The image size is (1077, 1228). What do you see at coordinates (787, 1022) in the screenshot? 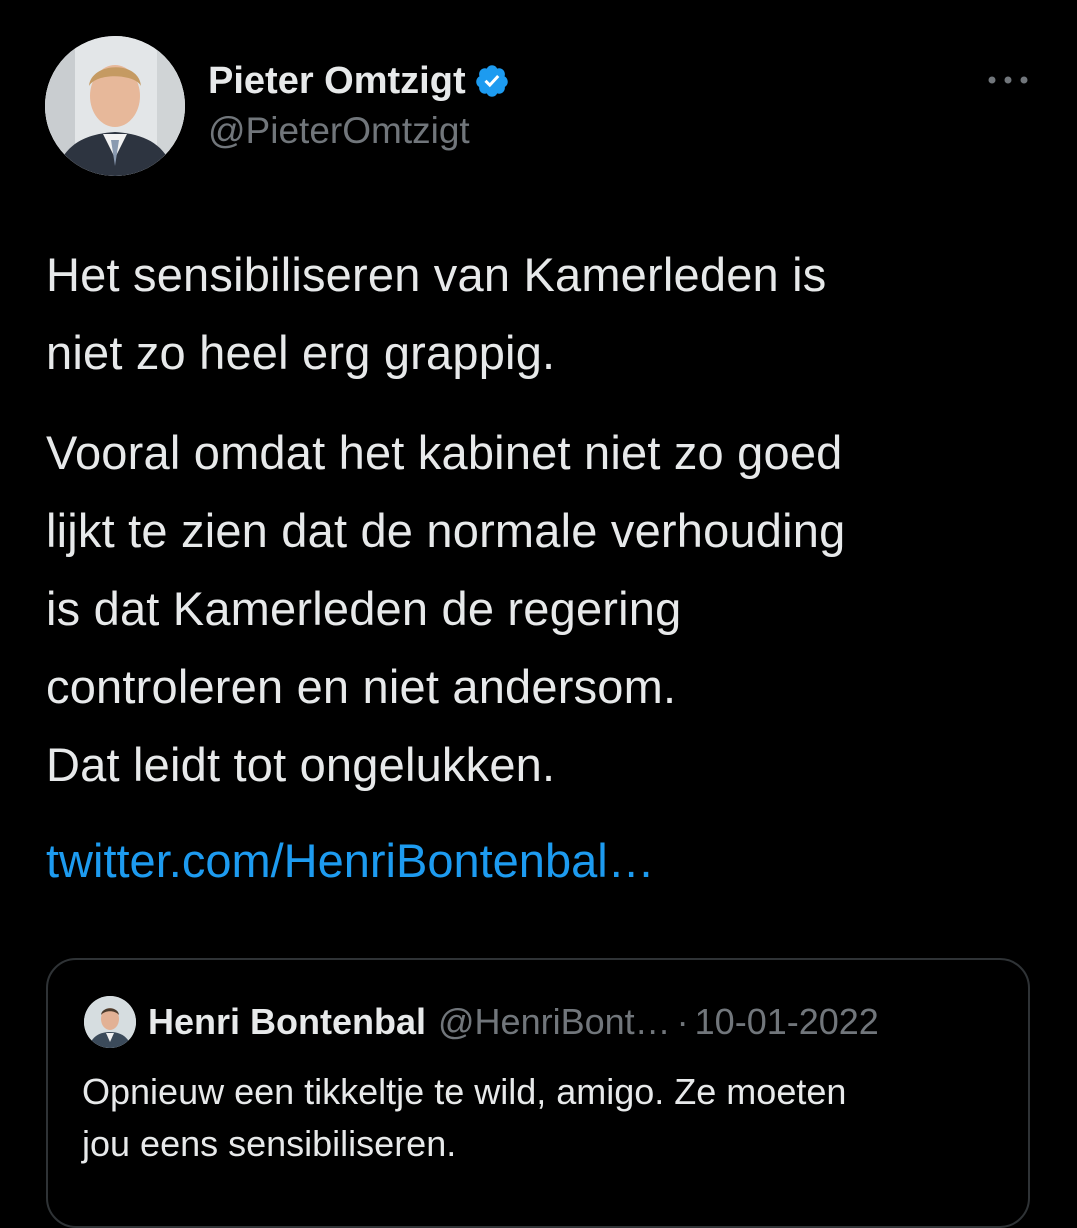
I see `quoted-date: 10-01-2022` at bounding box center [787, 1022].